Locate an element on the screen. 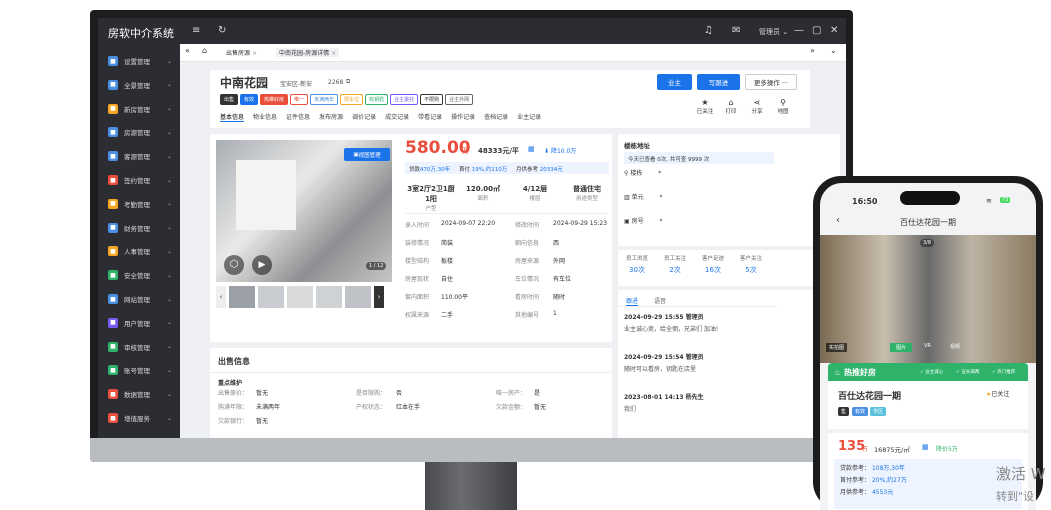 Image resolution: width=1051 pixels, height=510 pixels. building-field: ▣ 房号 * is located at coordinates (643, 220).